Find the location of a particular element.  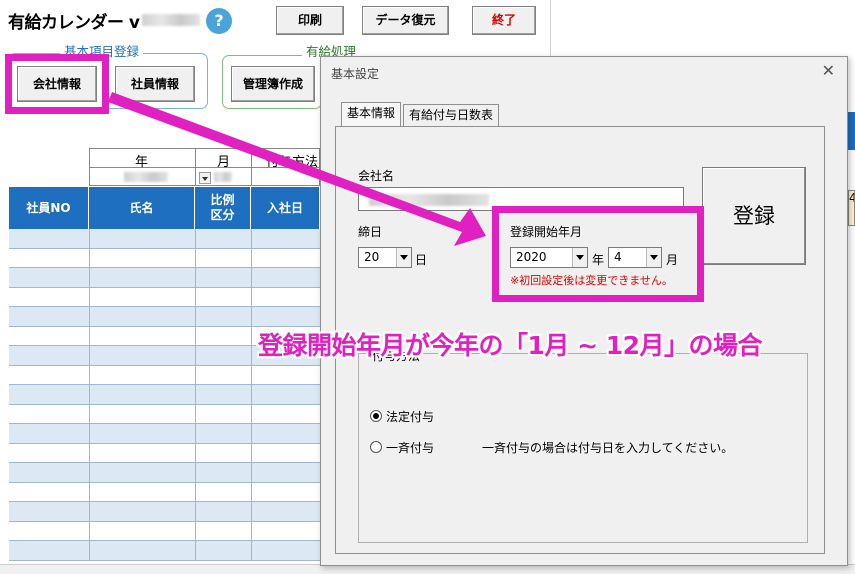

arrow-icon is located at coordinates (297, 169).